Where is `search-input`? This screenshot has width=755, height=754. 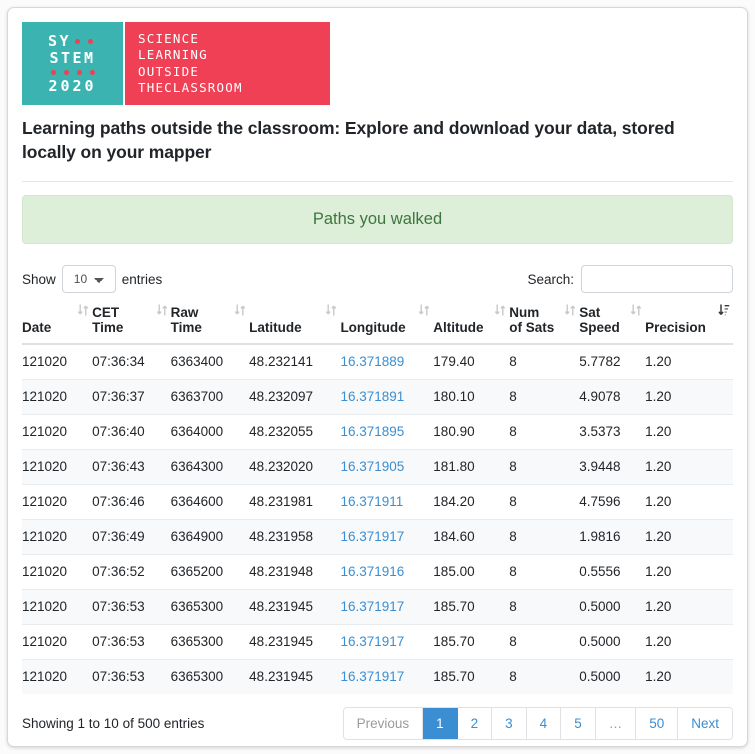
search-input is located at coordinates (657, 279).